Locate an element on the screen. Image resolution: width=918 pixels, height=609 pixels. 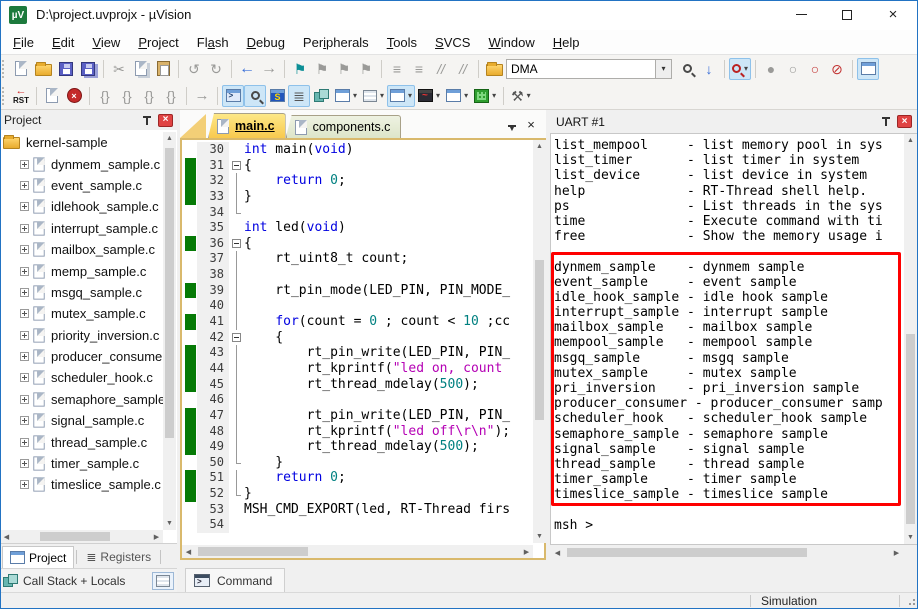
tree-item-msgq_sample-c: msgq_sample.c is located at coordinates (81, 292).